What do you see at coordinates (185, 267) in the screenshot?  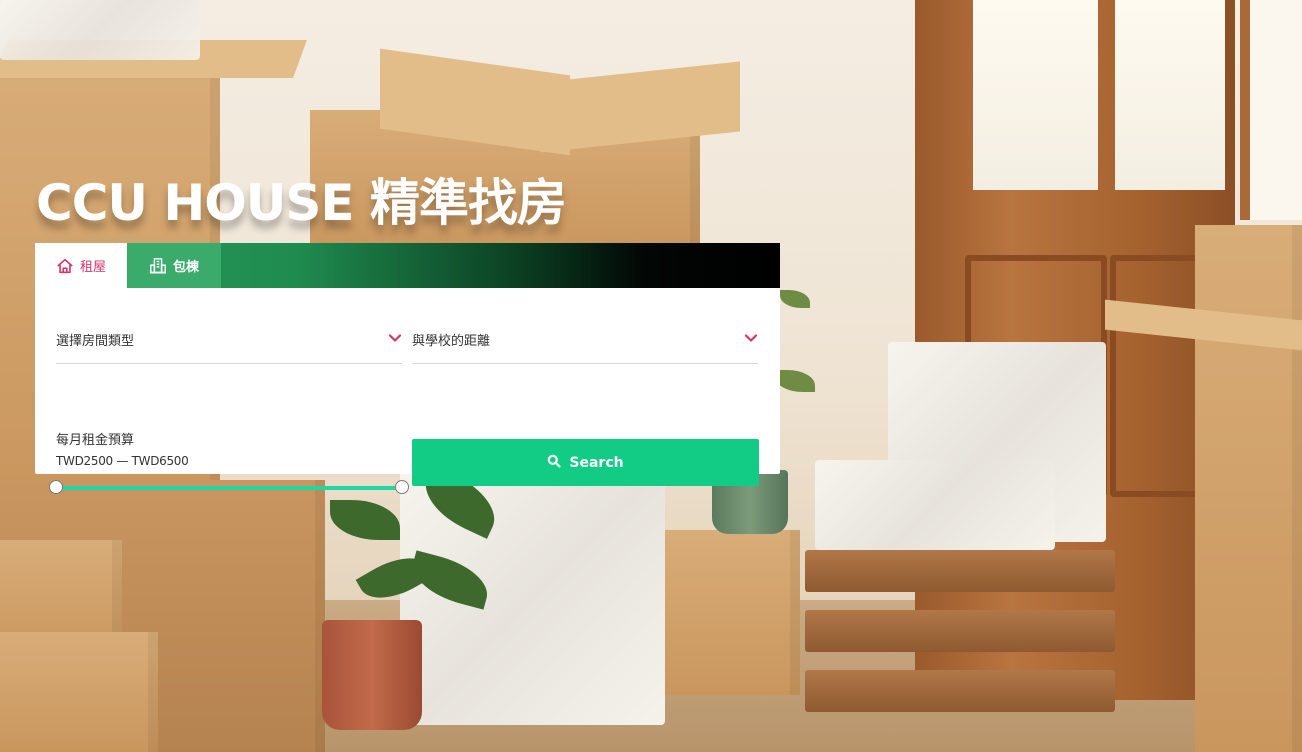 I see `tab-whole-building-label: 包棟` at bounding box center [185, 267].